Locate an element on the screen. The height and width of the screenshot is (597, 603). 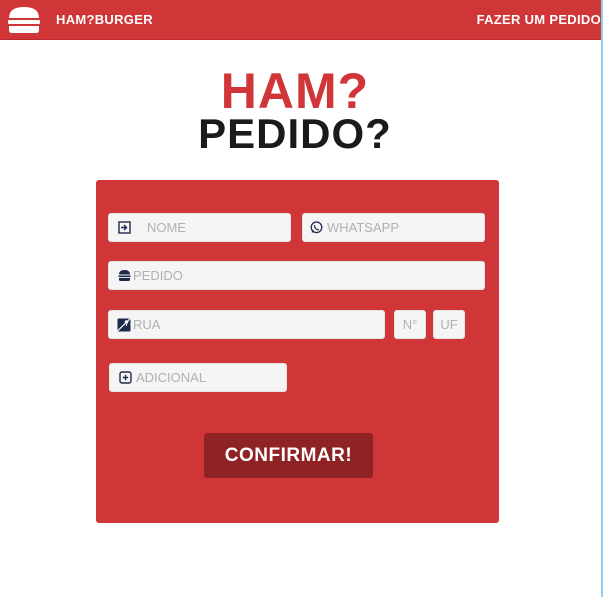
whatsapp-input is located at coordinates (403, 227).